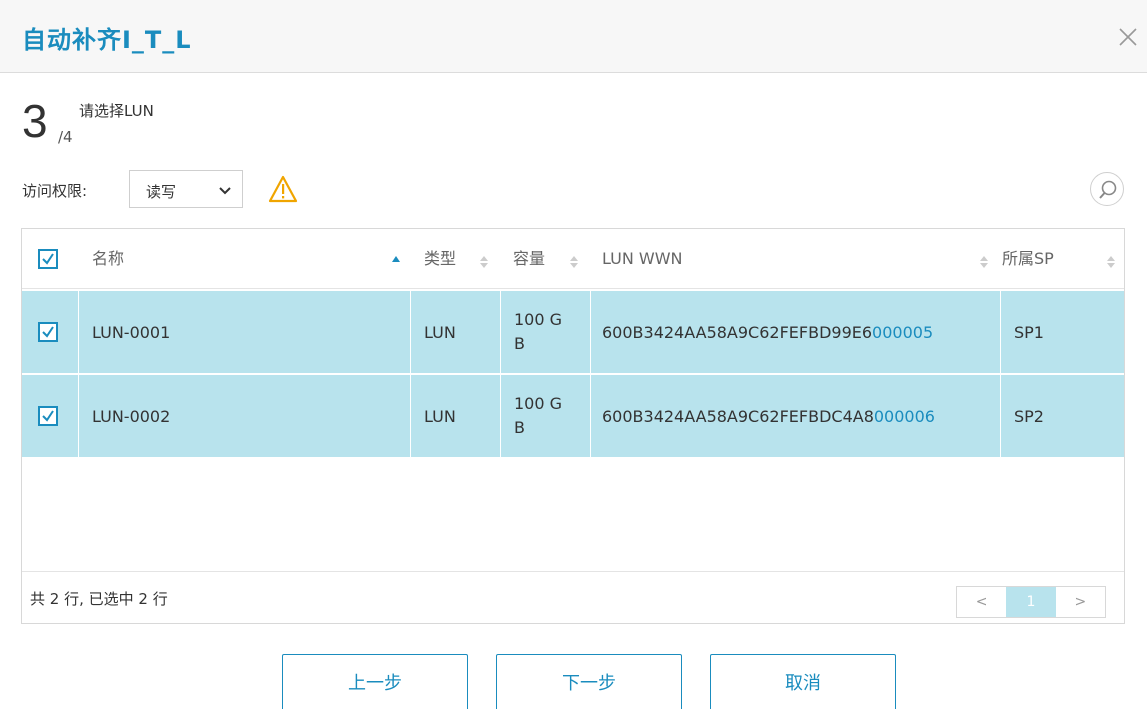  Describe the element at coordinates (803, 681) in the screenshot. I see `cancel-button: 取消` at that location.